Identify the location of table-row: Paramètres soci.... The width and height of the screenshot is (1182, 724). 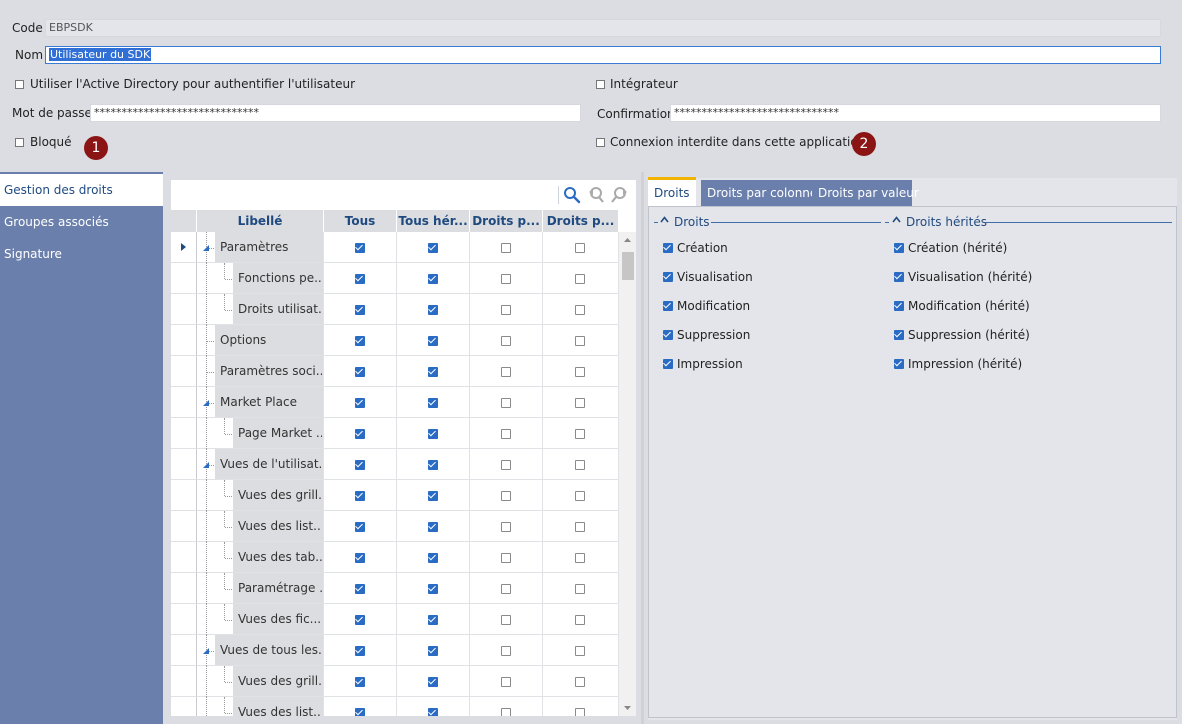
(395, 371).